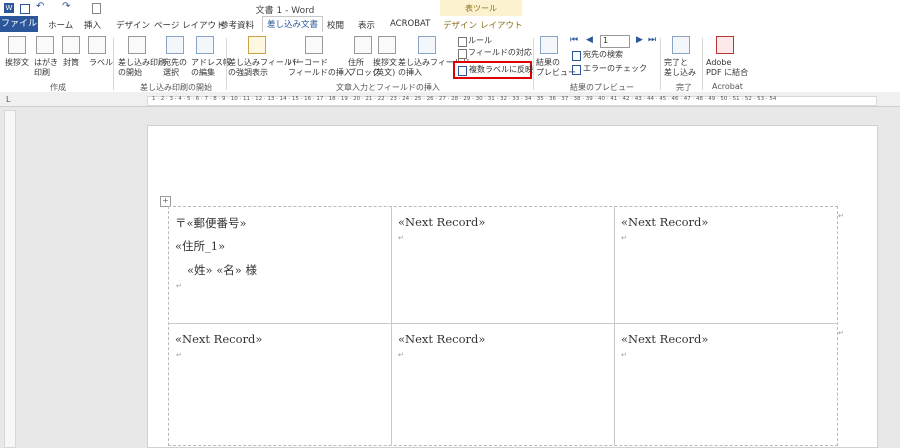 The height and width of the screenshot is (448, 900). What do you see at coordinates (603, 55) in the screenshot?
I see `find-recipient-button: 宛先の検索` at bounding box center [603, 55].